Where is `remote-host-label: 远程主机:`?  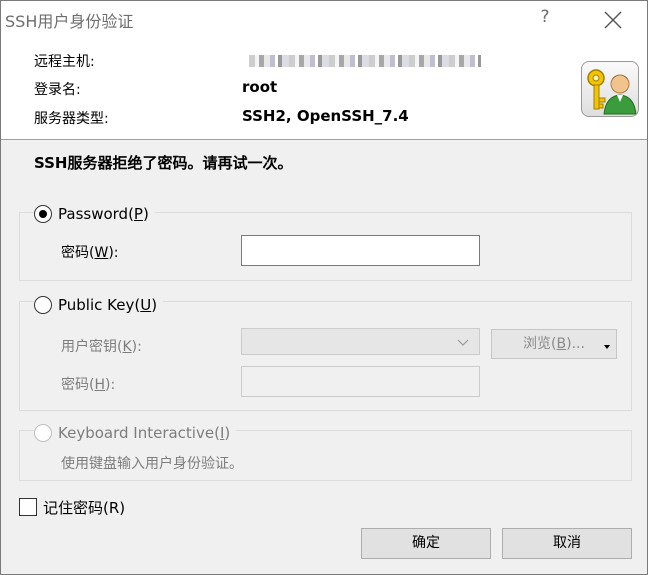 remote-host-label: 远程主机: is located at coordinates (64, 62).